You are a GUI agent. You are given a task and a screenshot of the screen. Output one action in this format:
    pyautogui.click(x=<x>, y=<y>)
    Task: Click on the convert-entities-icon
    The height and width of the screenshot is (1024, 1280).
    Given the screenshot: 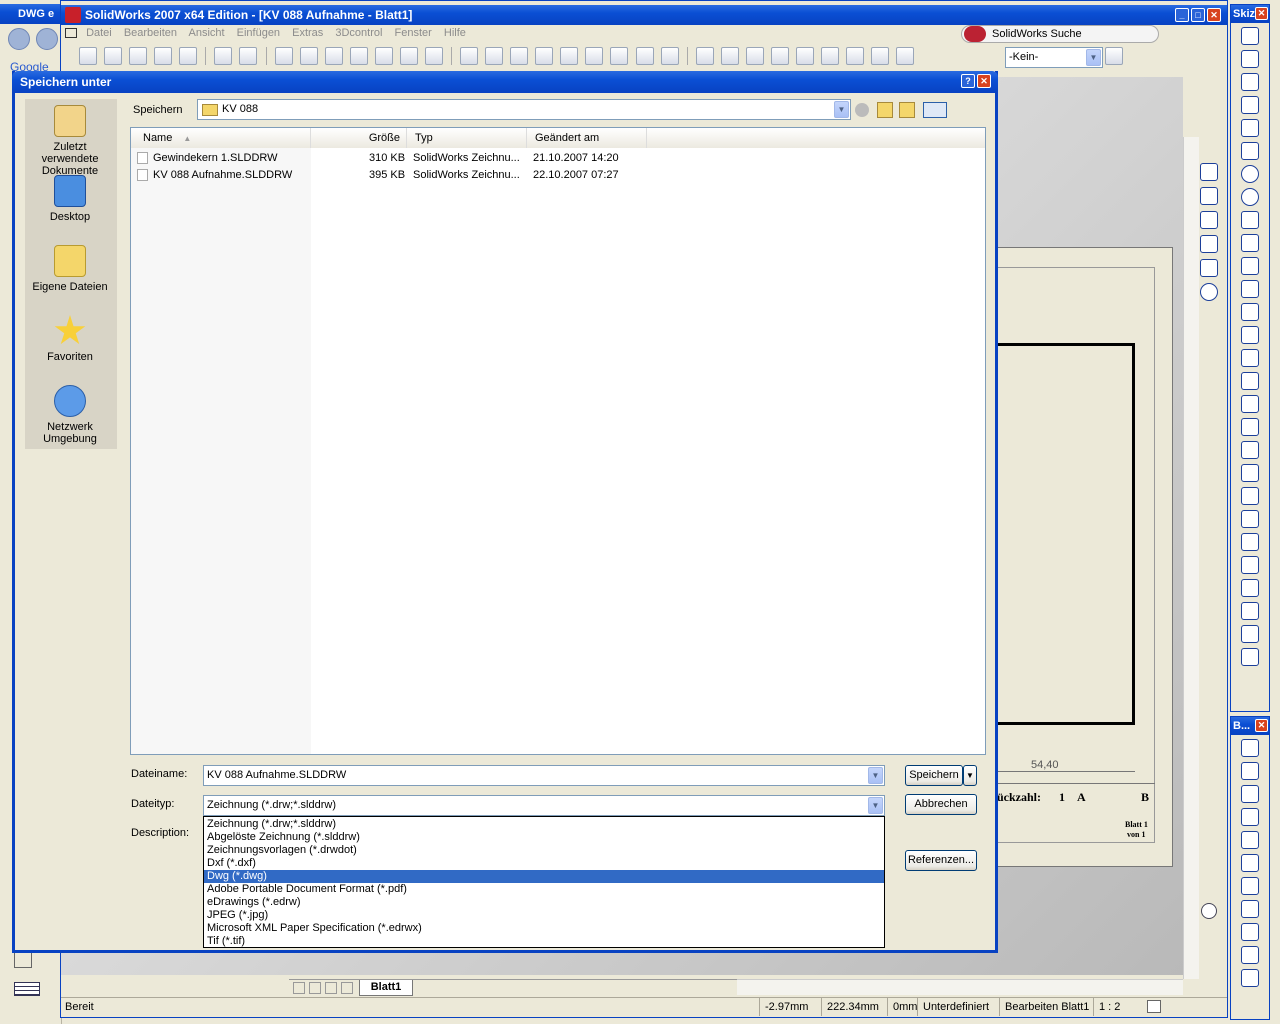 What is the action you would take?
    pyautogui.click(x=1250, y=542)
    